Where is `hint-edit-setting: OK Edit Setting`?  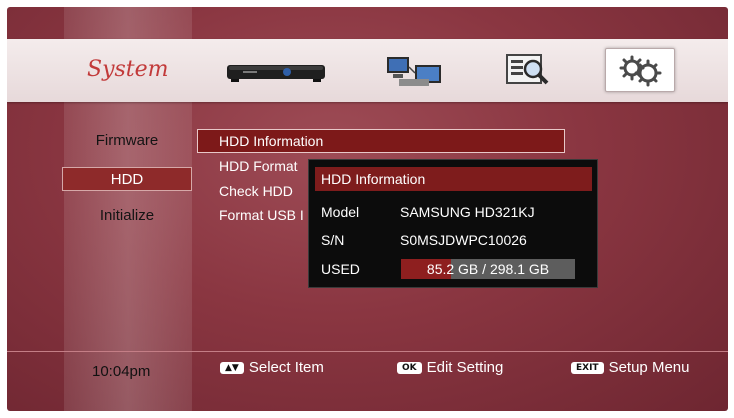 hint-edit-setting: OK Edit Setting is located at coordinates (450, 367).